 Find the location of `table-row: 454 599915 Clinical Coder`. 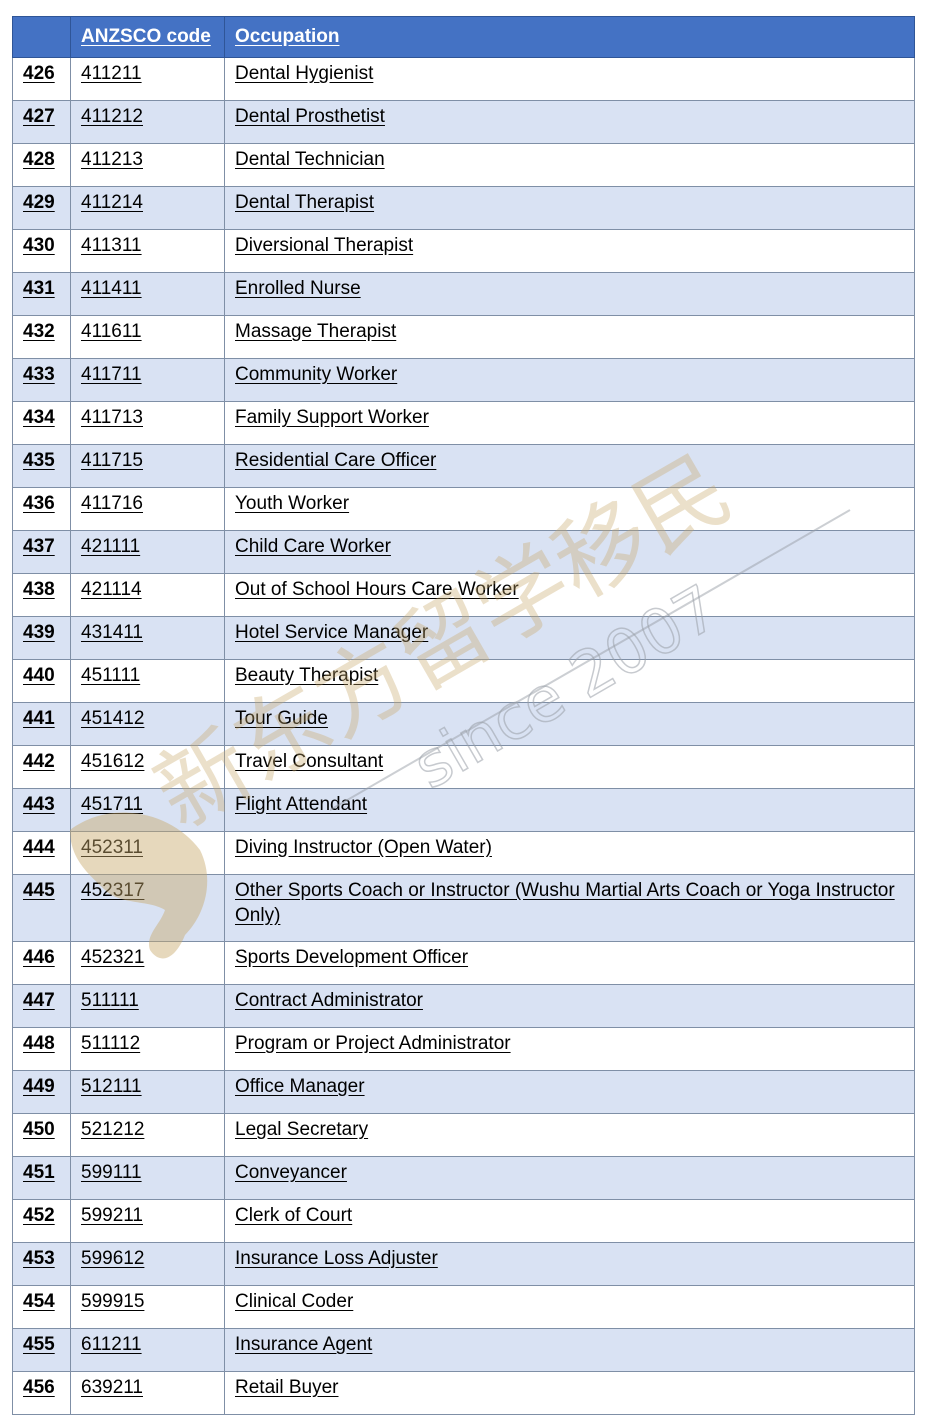

table-row: 454 599915 Clinical Coder is located at coordinates (463, 1307).